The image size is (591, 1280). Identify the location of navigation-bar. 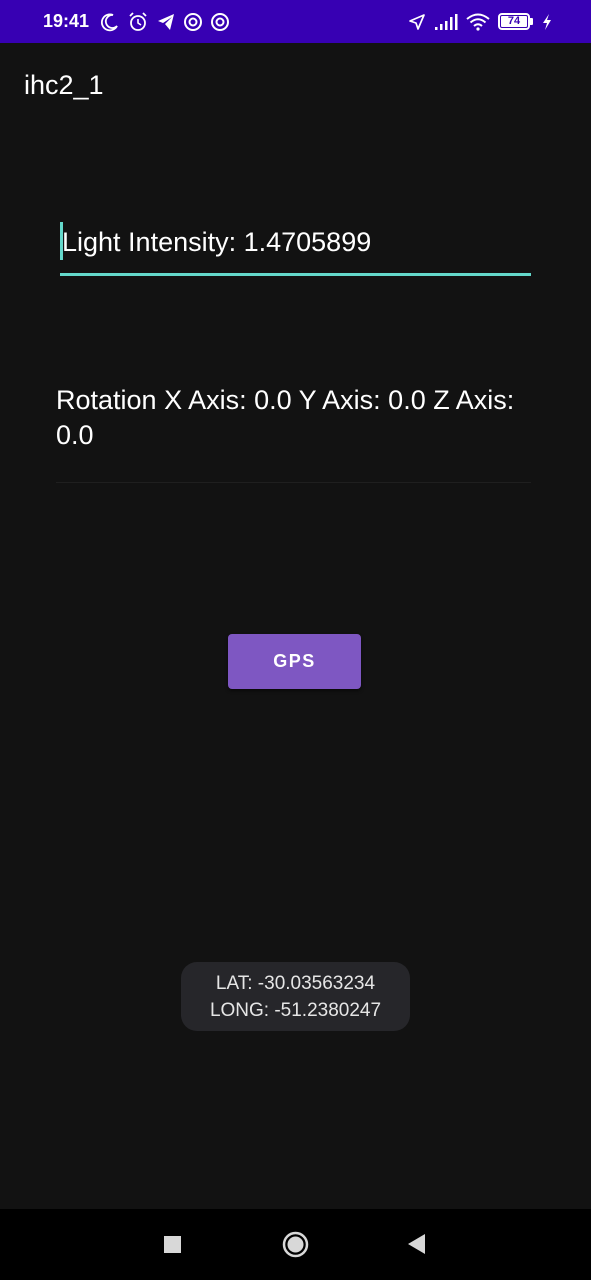
(295, 1244).